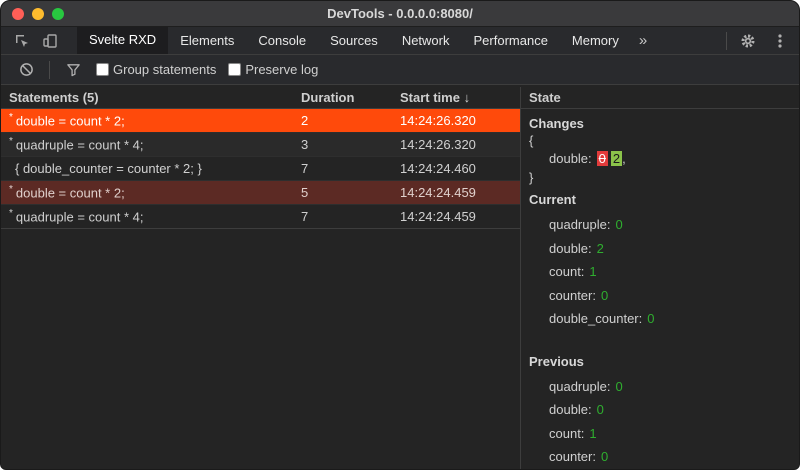  Describe the element at coordinates (260, 145) in the screenshot. I see `table-row: * quadruple = count * 4; 3 14:24:26.320` at that location.